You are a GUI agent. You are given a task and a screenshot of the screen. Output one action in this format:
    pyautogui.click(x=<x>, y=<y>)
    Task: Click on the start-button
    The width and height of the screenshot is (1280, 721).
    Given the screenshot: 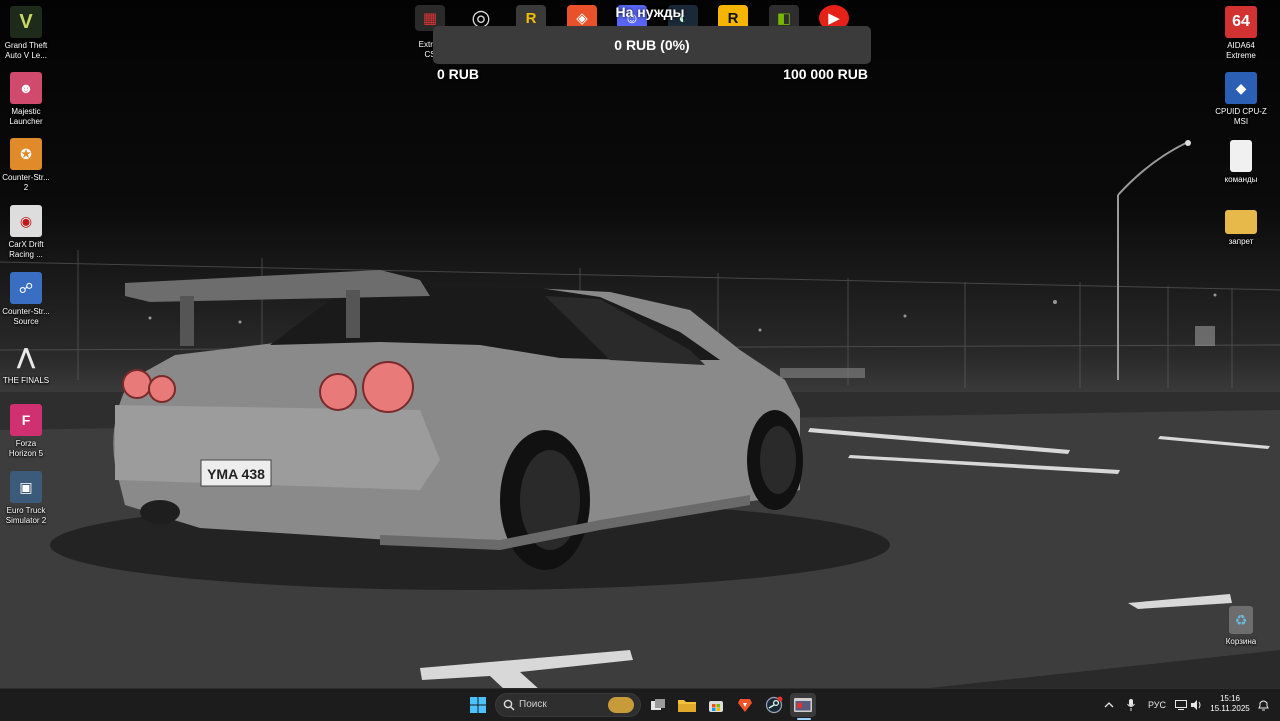 What is the action you would take?
    pyautogui.click(x=478, y=705)
    